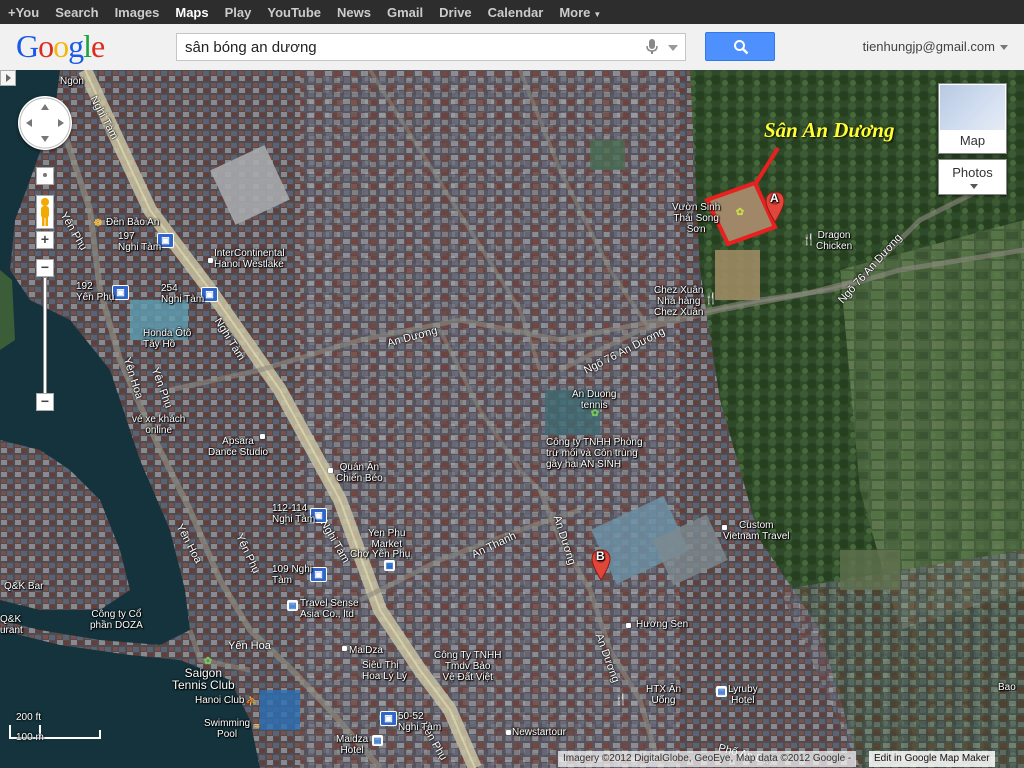 This screenshot has height=768, width=1024. Describe the element at coordinates (829, 130) in the screenshot. I see `annotation-title: Sân An Dương` at that location.